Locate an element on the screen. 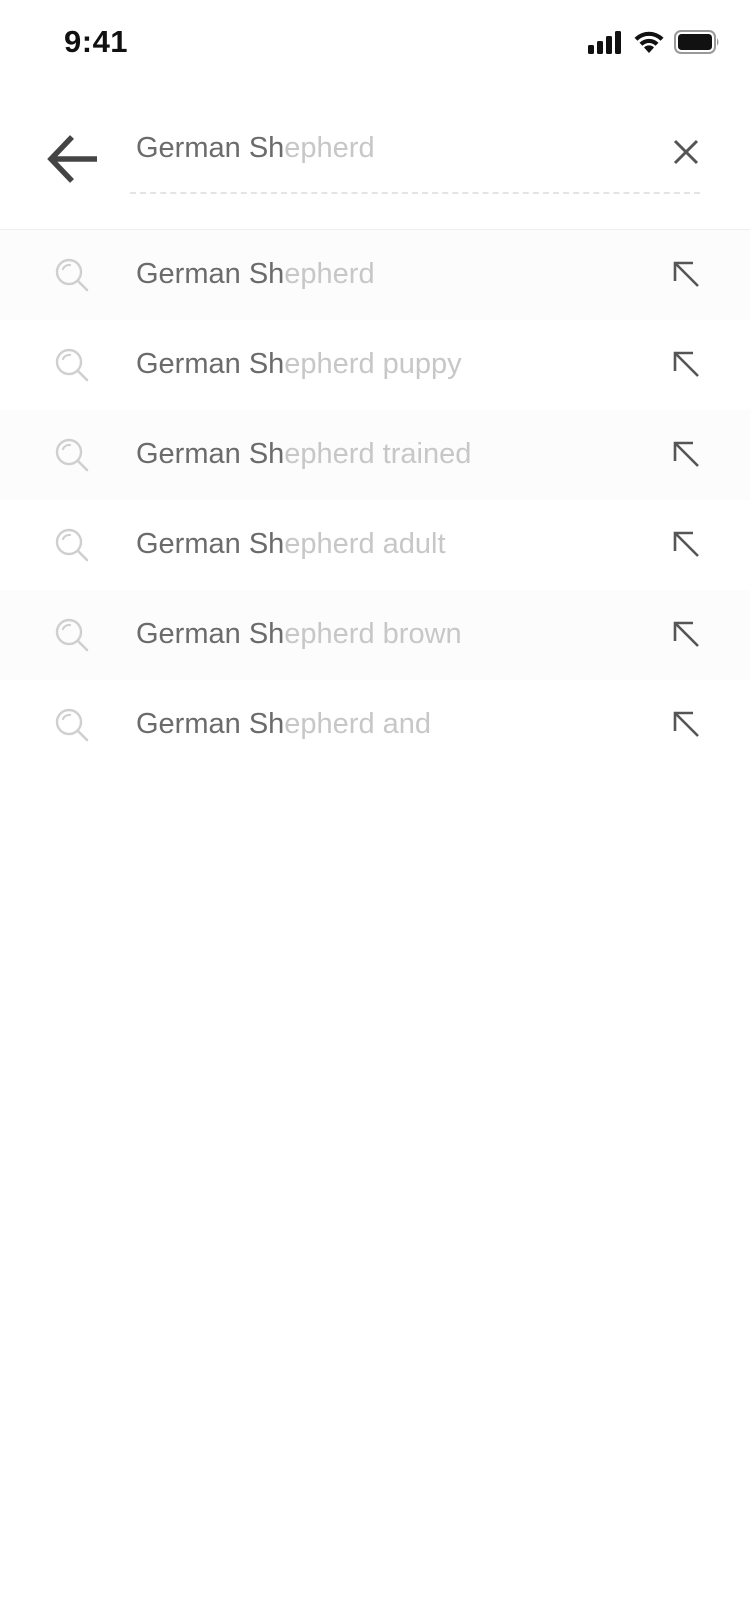 The height and width of the screenshot is (1622, 750). suggestion-completion: epherd is located at coordinates (329, 274).